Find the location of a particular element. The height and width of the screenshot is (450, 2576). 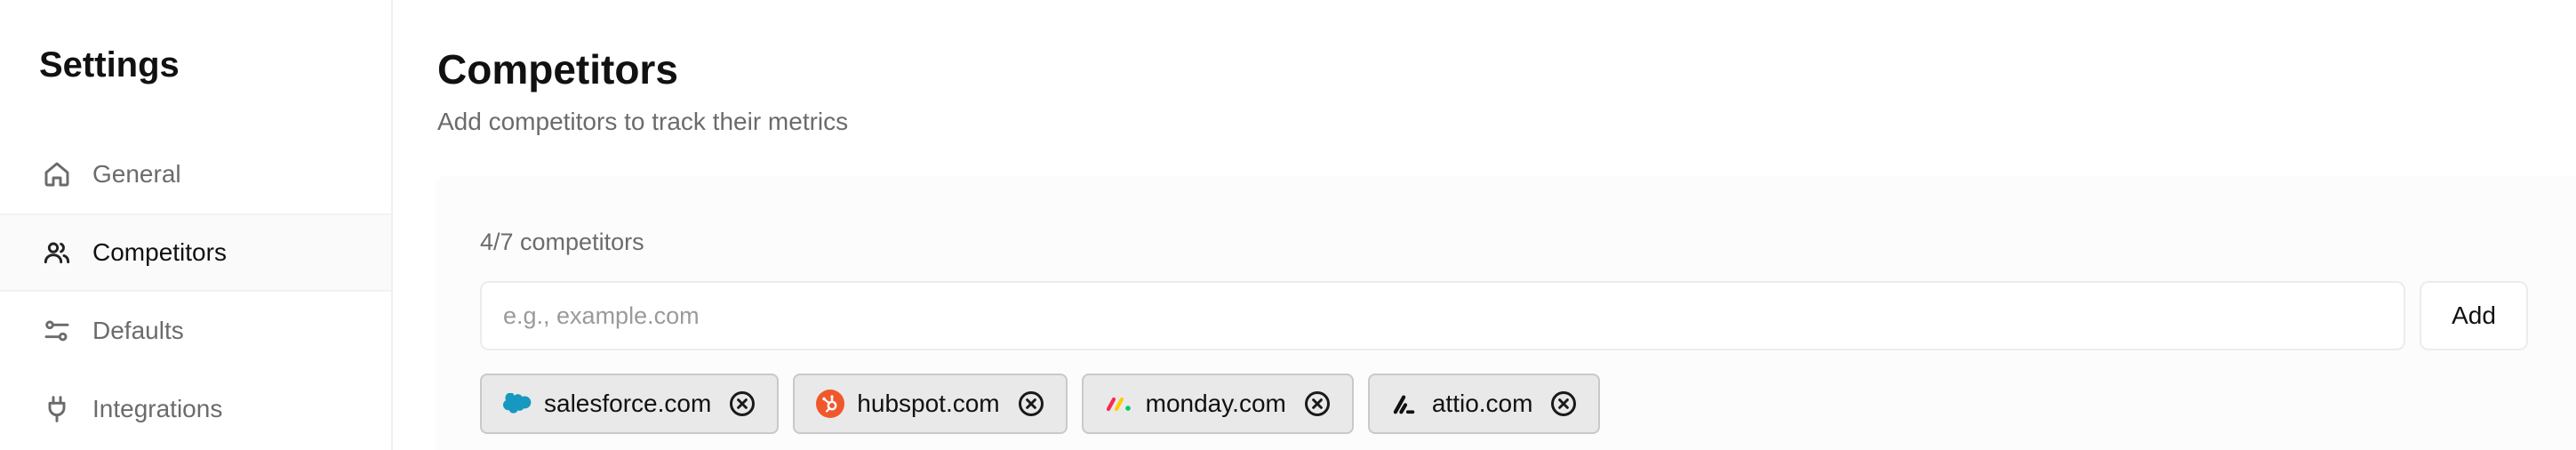

page-subtitle: Add competitors to track their metrics is located at coordinates (643, 121).